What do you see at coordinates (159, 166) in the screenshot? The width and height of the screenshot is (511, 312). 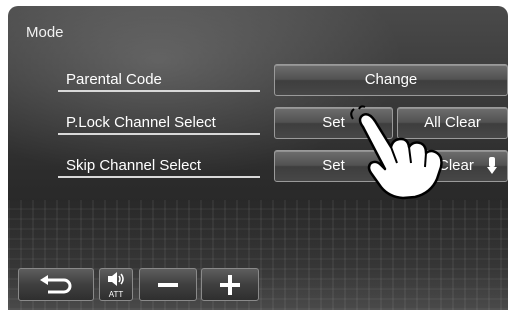 I see `skip-channel-select-label: Skip Channel Select` at bounding box center [159, 166].